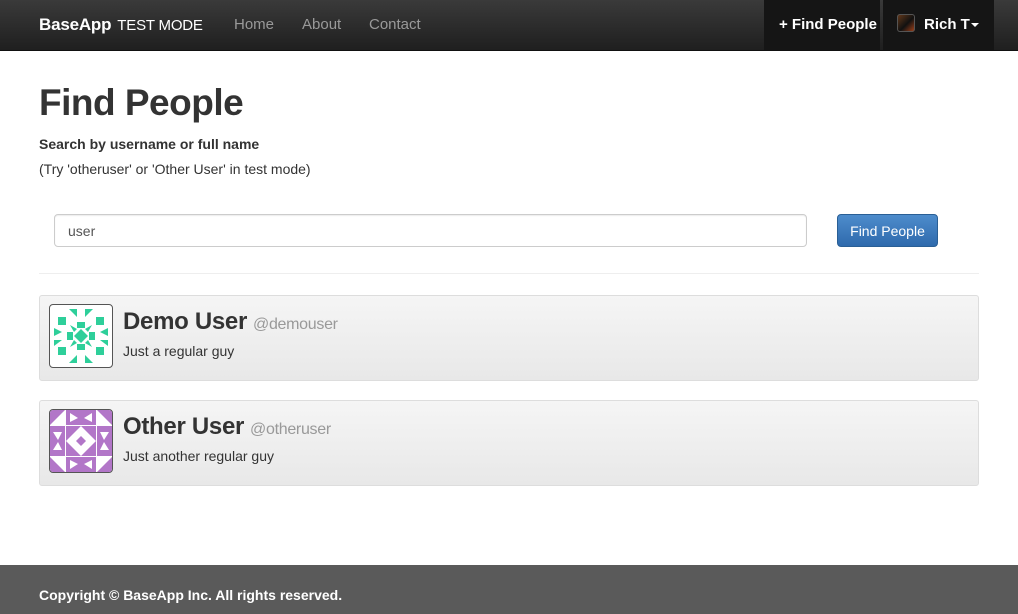 The image size is (1018, 614). Describe the element at coordinates (141, 102) in the screenshot. I see `page-title: Find People` at that location.